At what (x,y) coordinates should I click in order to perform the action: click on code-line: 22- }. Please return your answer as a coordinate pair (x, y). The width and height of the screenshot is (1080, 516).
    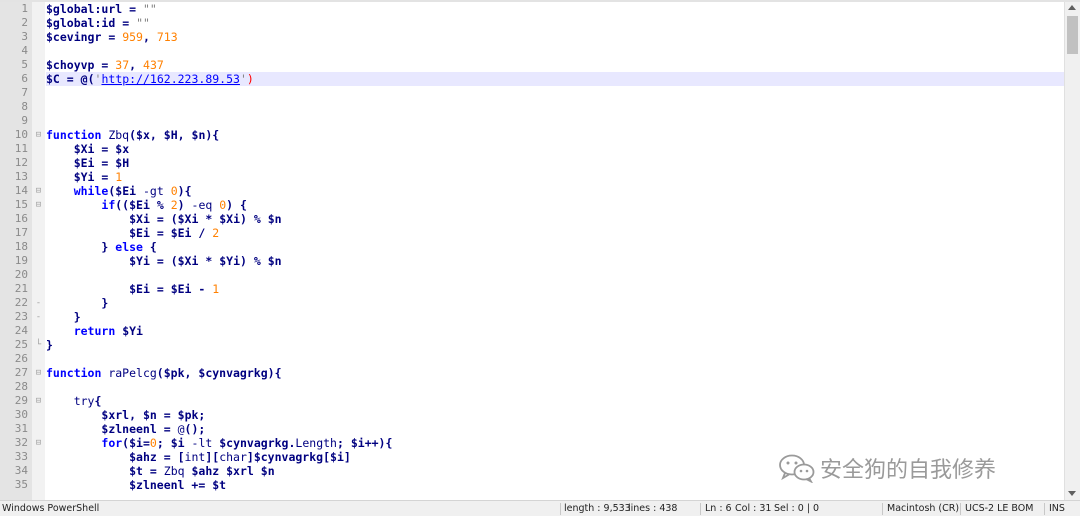
    Looking at the image, I should click on (532, 303).